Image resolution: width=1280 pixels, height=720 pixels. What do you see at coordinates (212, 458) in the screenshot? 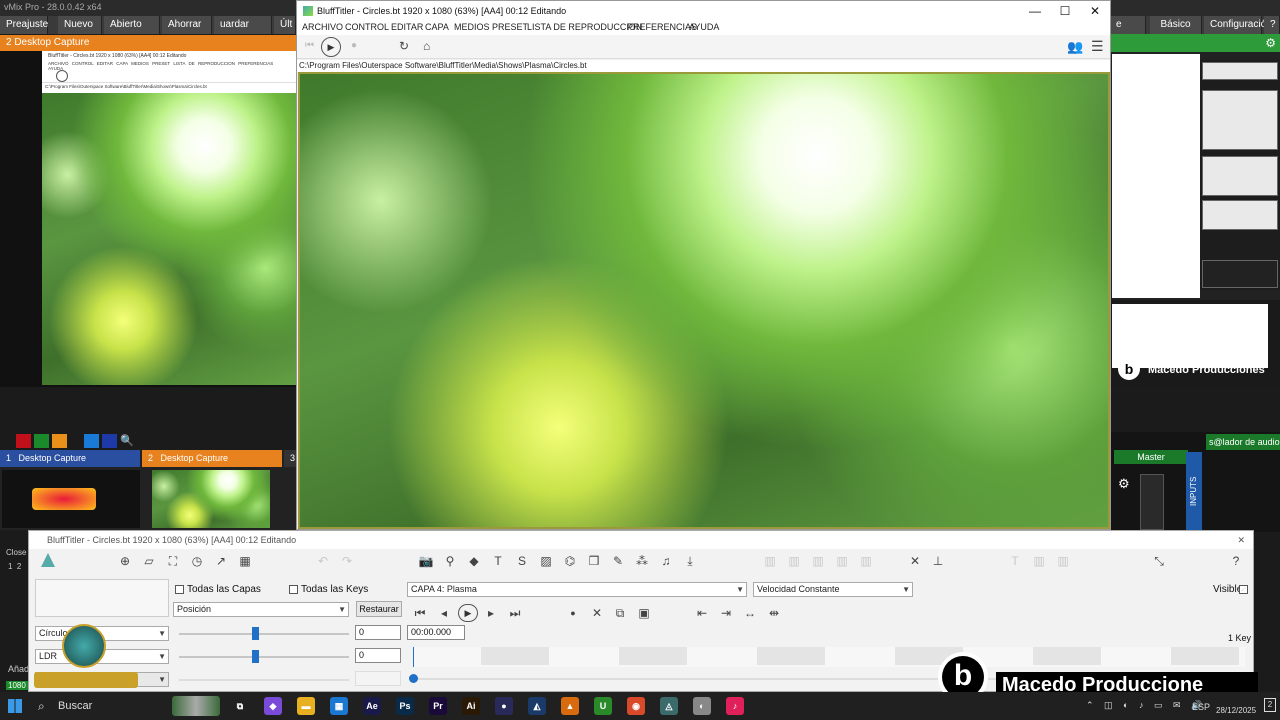
I see `input-2-header: 2 Desktop Capture` at bounding box center [212, 458].